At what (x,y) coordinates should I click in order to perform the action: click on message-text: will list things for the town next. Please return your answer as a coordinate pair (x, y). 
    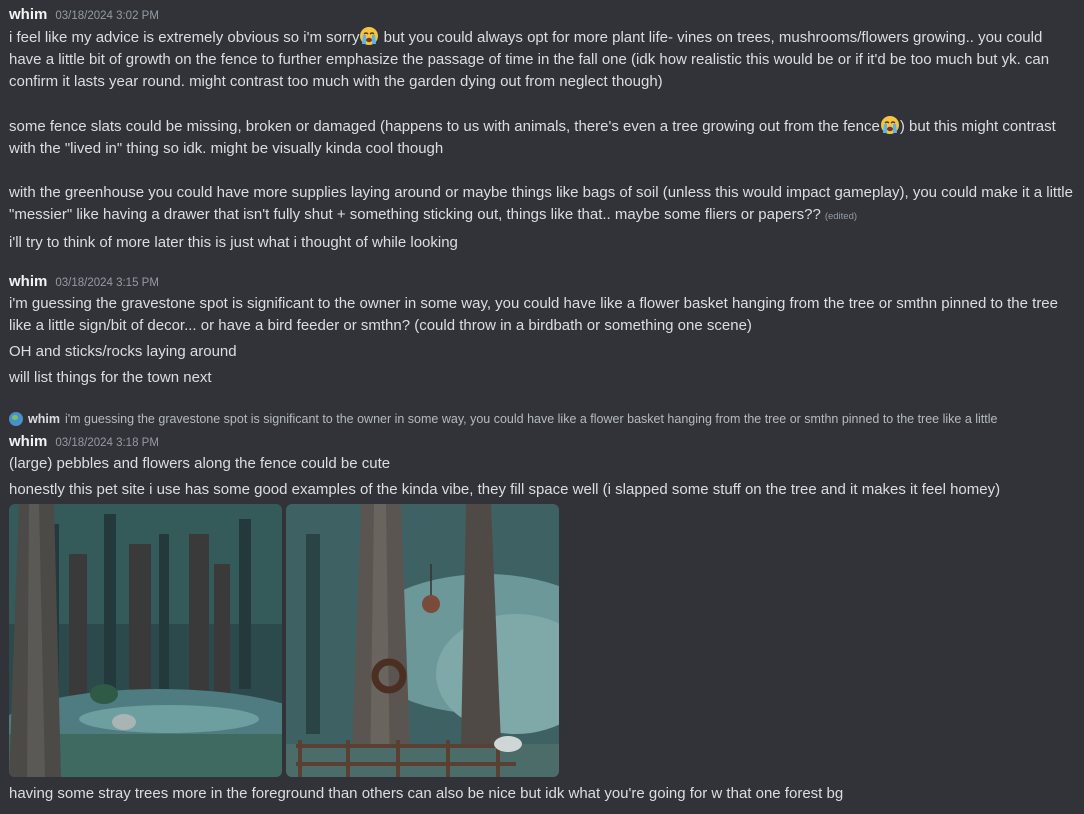
    Looking at the image, I should click on (110, 377).